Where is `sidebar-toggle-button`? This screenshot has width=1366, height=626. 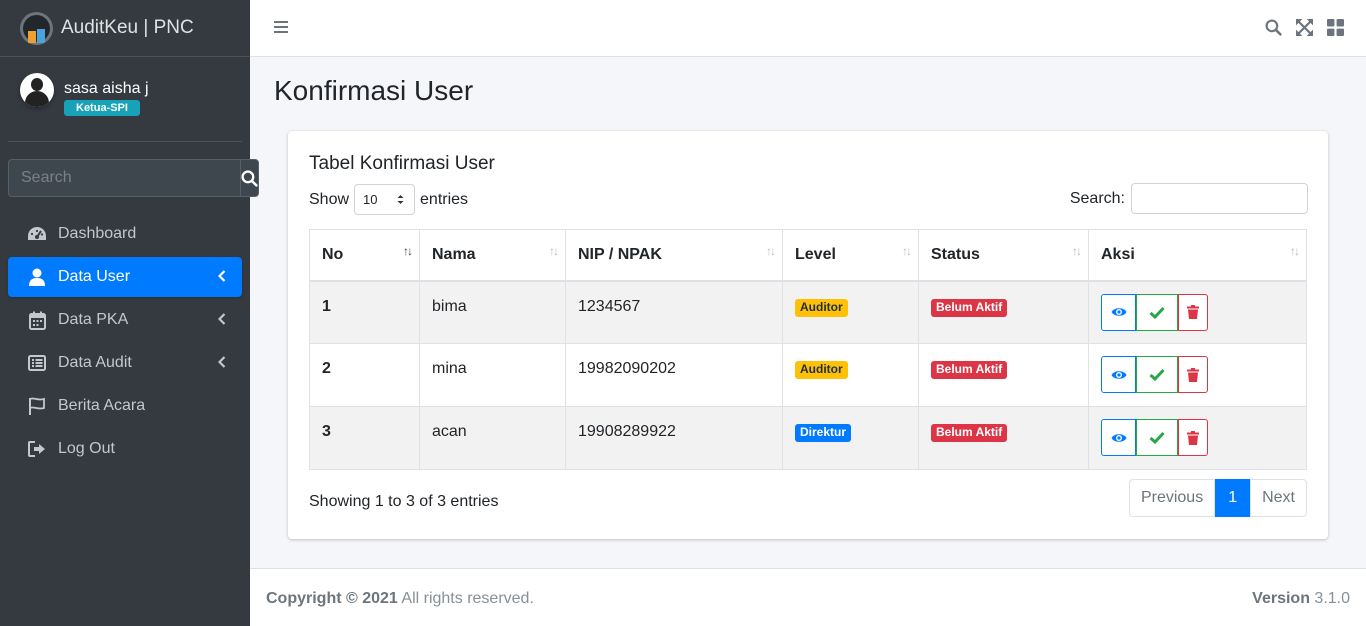 sidebar-toggle-button is located at coordinates (281, 29).